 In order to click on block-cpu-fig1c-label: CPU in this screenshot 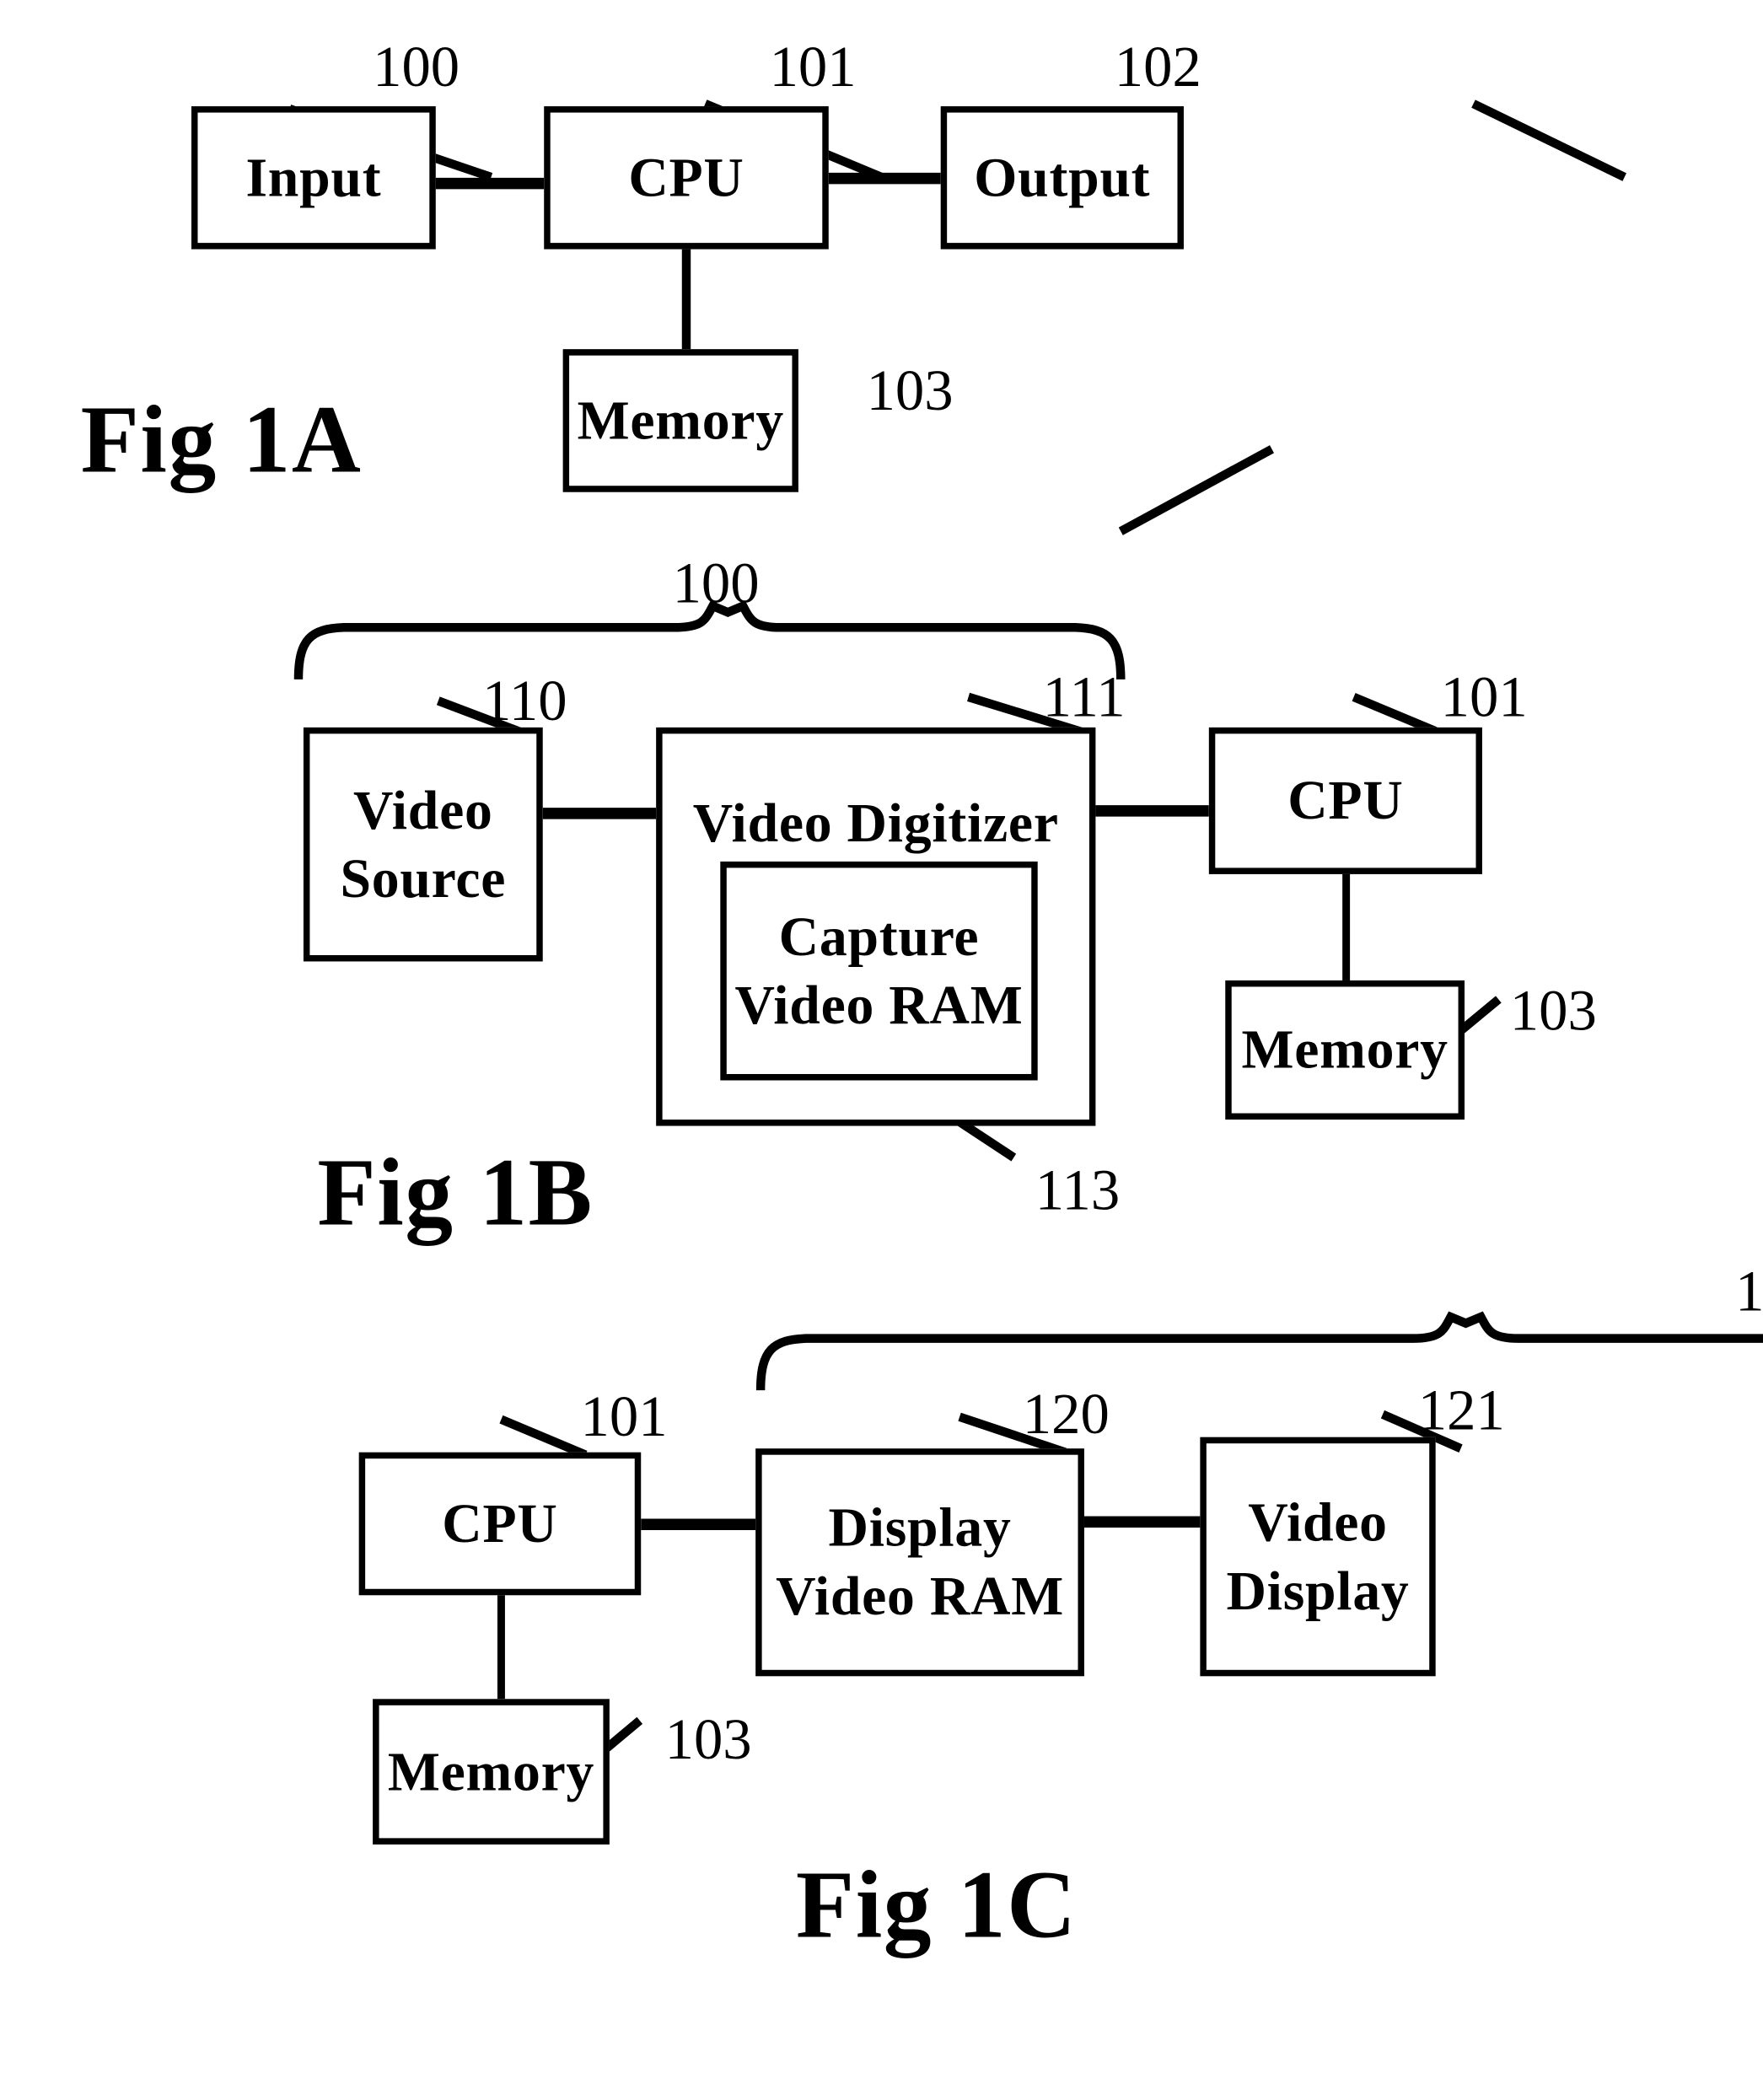, I will do `click(500, 1523)`.